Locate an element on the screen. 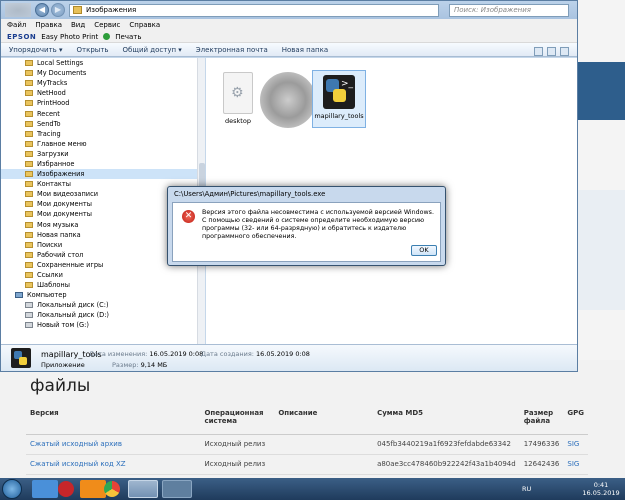 The width and height of the screenshot is (625, 500). sidebar-item-label: Главное меню is located at coordinates (62, 143).